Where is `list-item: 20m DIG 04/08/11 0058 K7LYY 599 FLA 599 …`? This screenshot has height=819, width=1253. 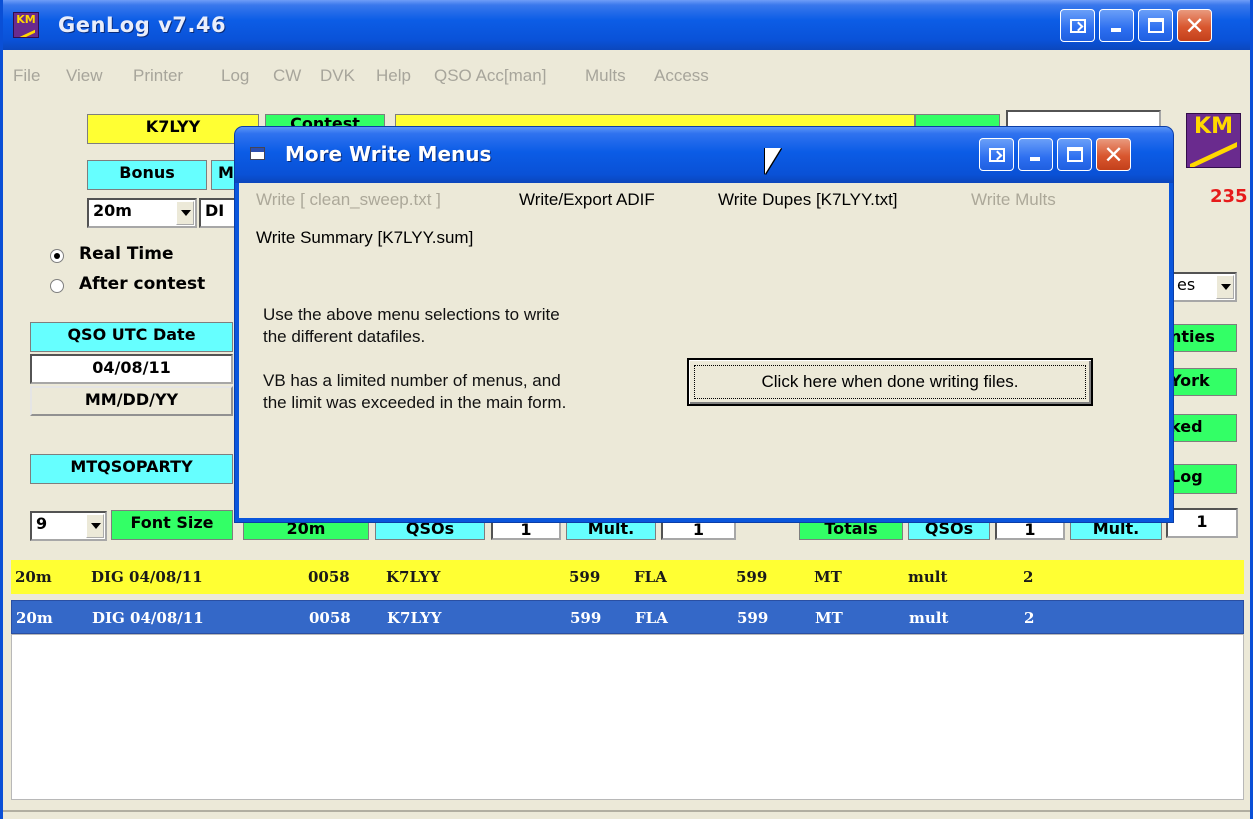
list-item: 20m DIG 04/08/11 0058 K7LYY 599 FLA 599 … is located at coordinates (627, 617).